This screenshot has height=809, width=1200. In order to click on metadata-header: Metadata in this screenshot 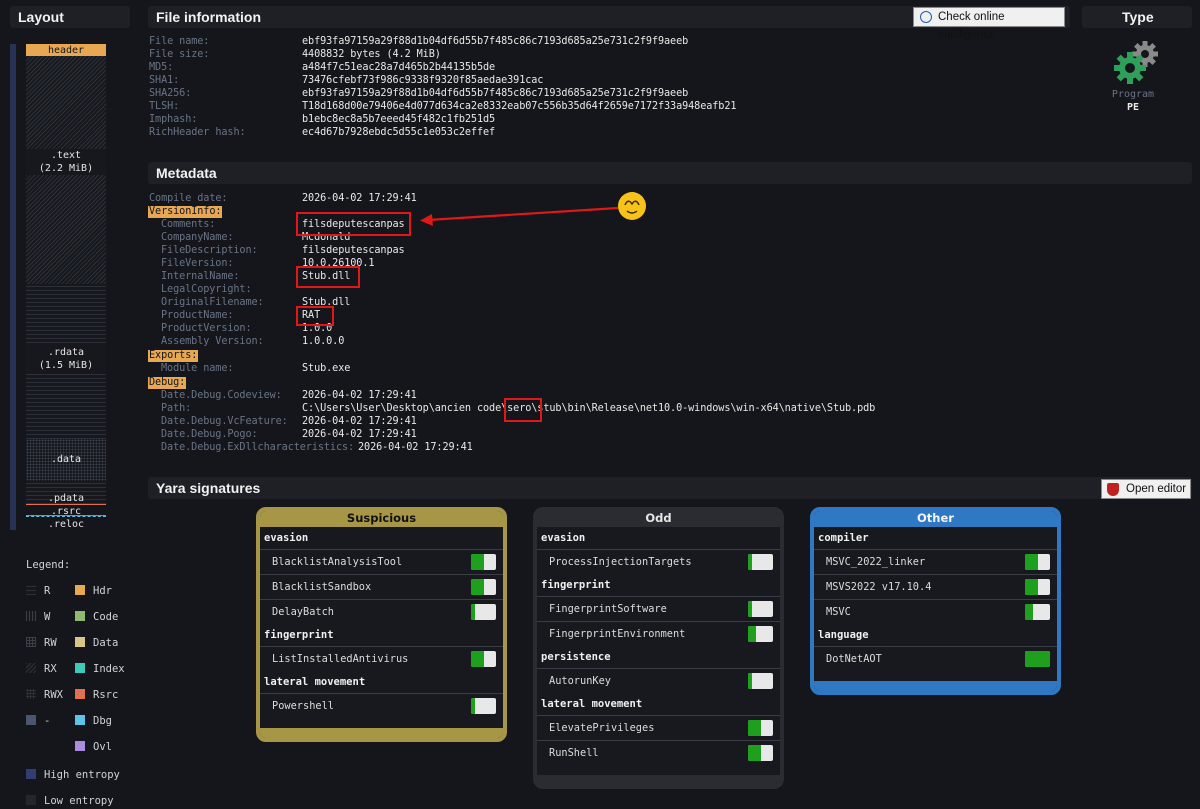, I will do `click(670, 173)`.